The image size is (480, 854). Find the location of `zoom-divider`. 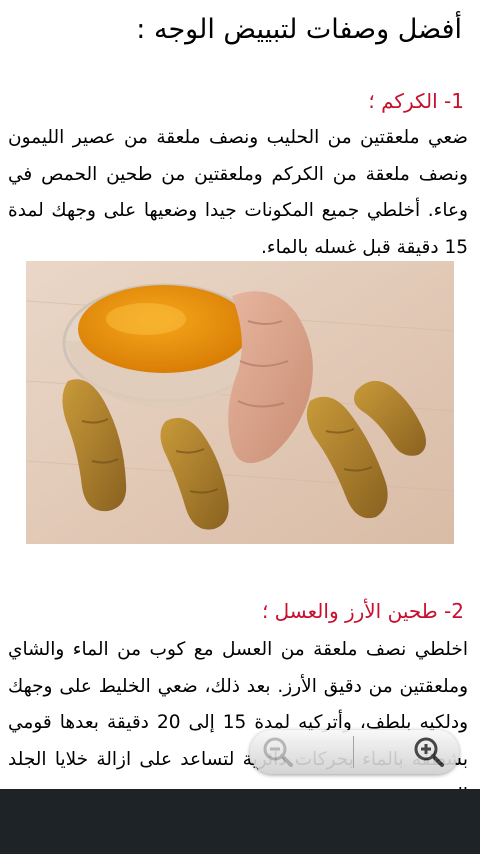

zoom-divider is located at coordinates (353, 752).